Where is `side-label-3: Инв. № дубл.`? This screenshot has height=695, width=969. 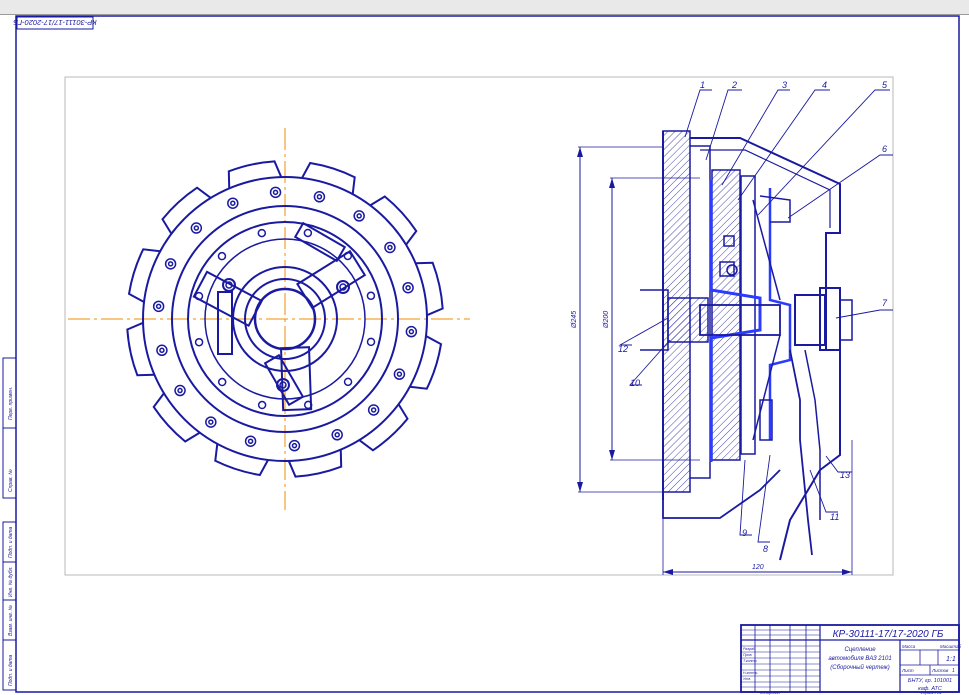
side-label-3: Инв. № дубл. is located at coordinates (11, 581).